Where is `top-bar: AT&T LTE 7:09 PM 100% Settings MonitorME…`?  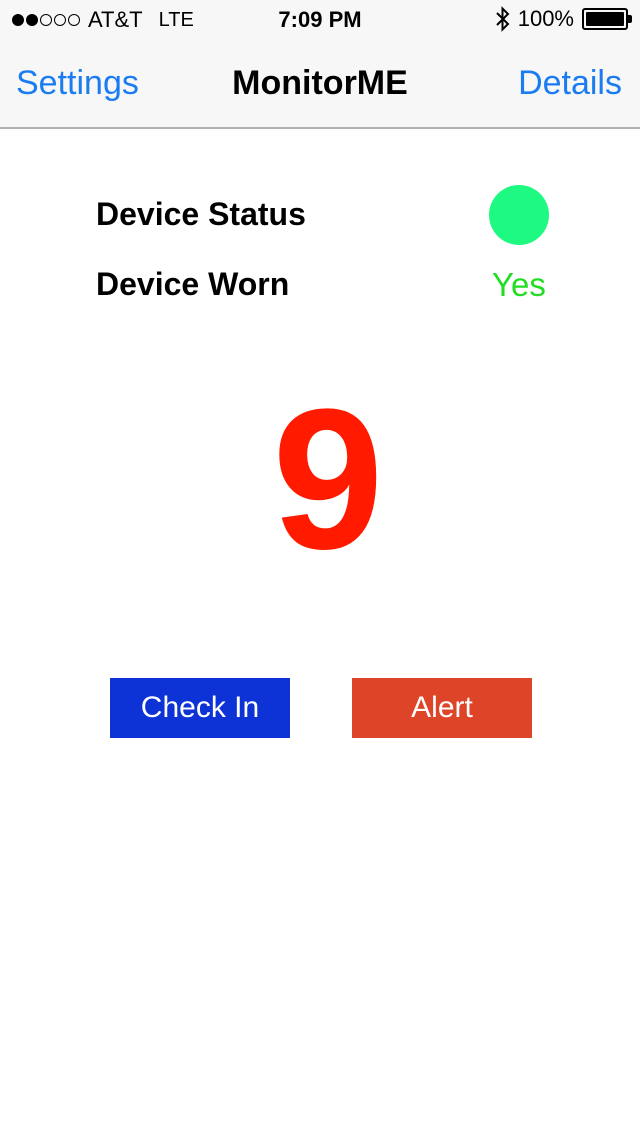
top-bar: AT&T LTE 7:09 PM 100% Settings MonitorME… is located at coordinates (320, 64).